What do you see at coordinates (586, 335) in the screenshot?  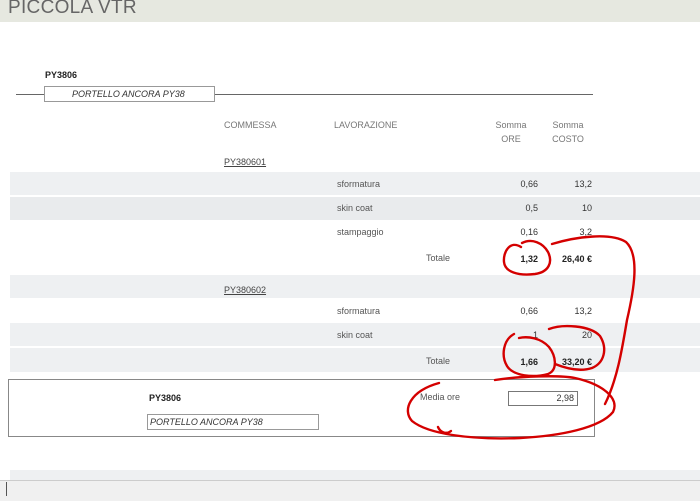 I see `row-costo: 20` at bounding box center [586, 335].